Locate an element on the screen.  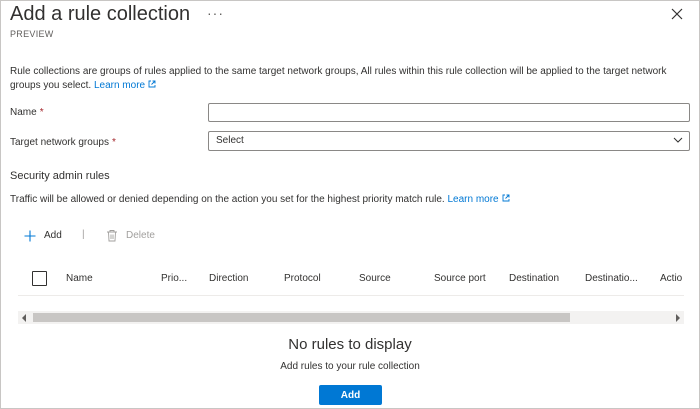
panel-title: Add a rule collection is located at coordinates (100, 14).